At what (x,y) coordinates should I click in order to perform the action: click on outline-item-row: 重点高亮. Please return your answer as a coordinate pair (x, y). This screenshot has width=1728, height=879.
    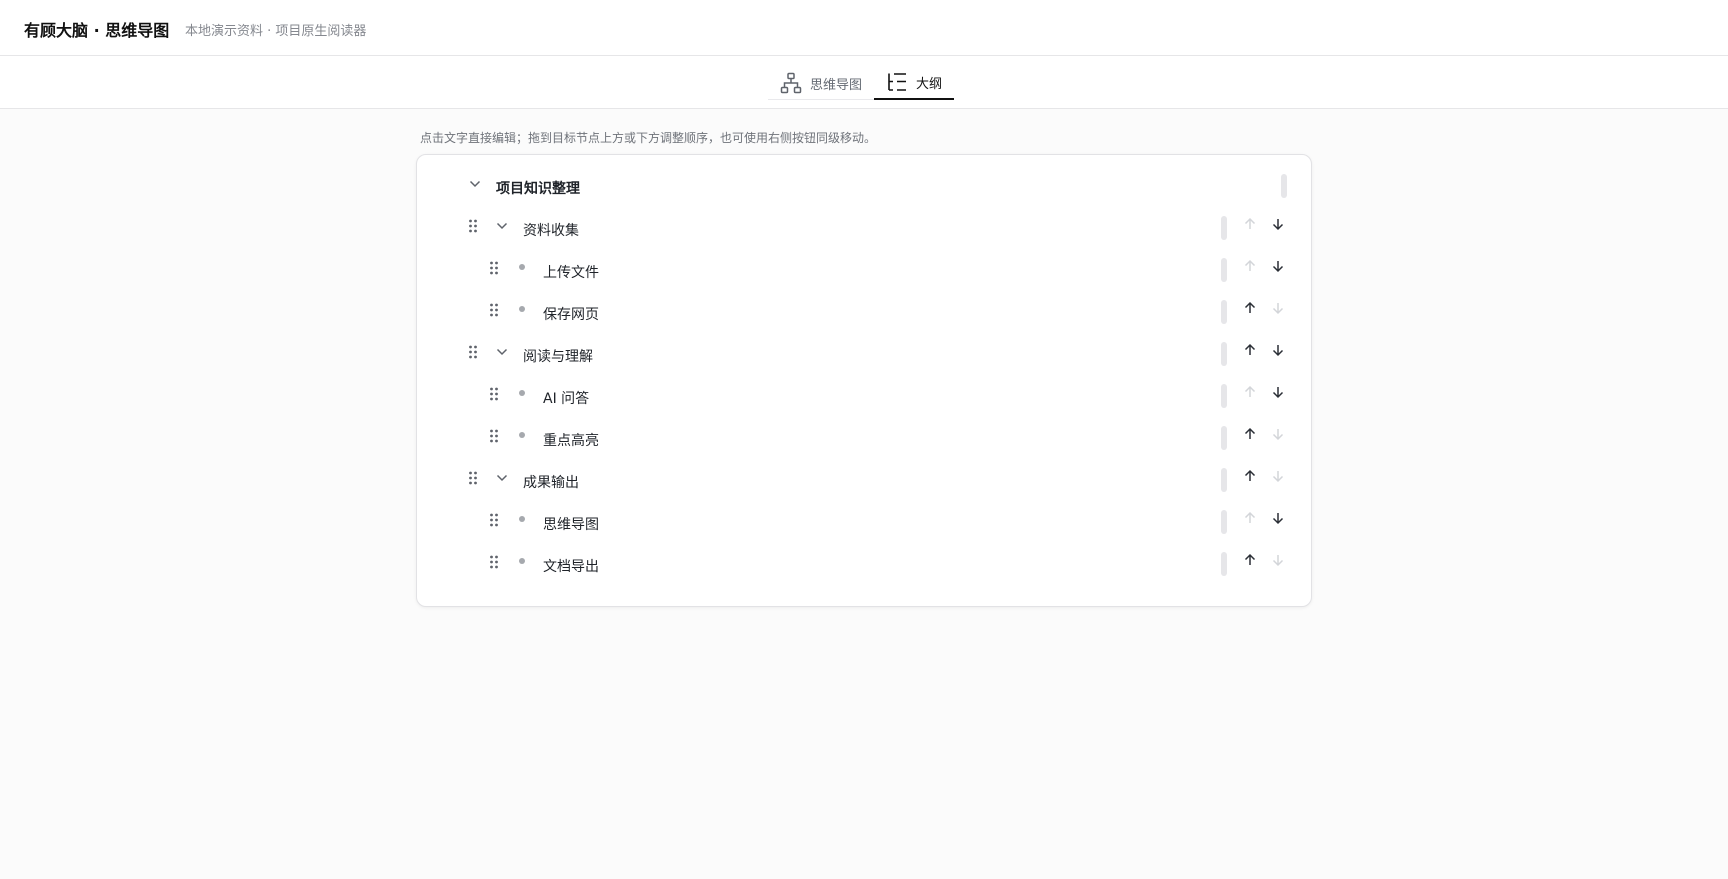
    Looking at the image, I should click on (865, 439).